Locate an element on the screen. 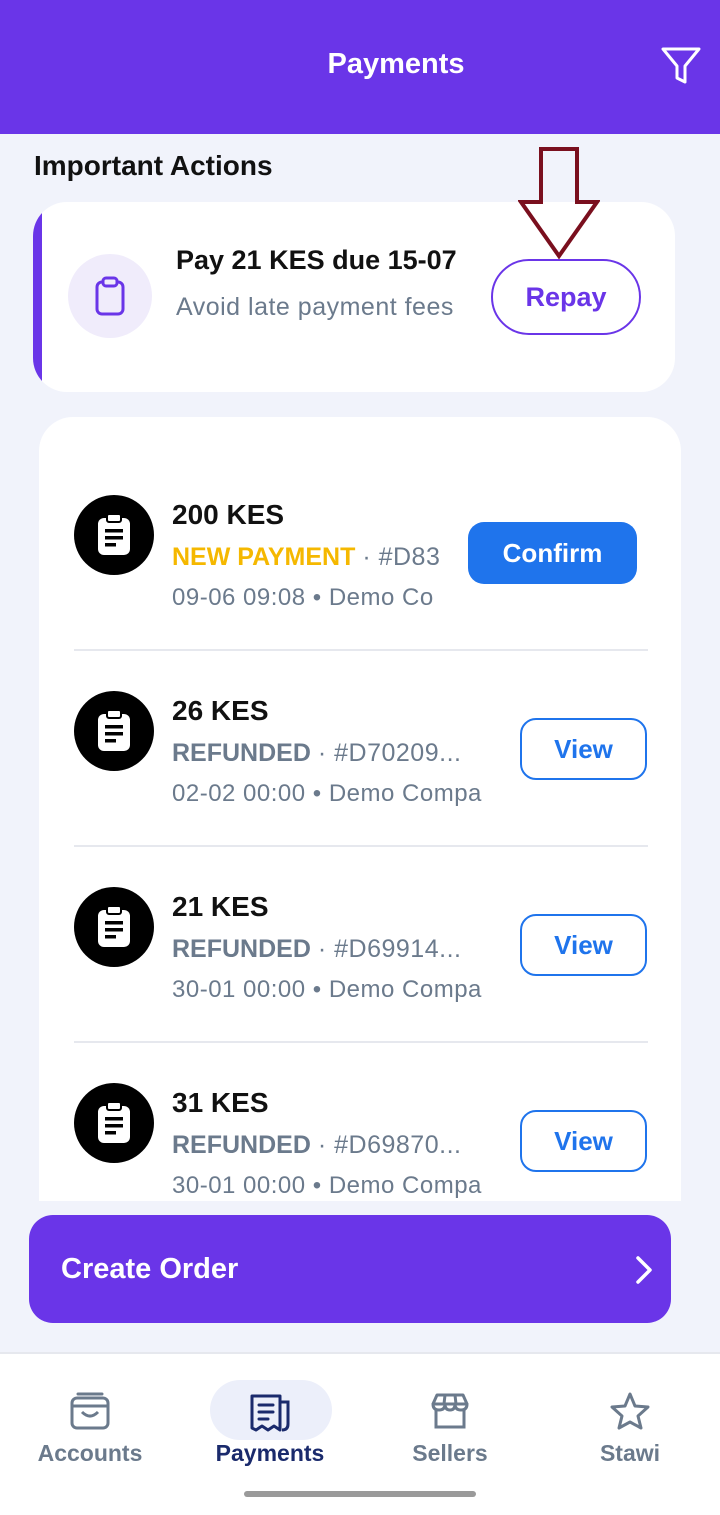 The width and height of the screenshot is (720, 1515). clipboard-icon is located at coordinates (110, 296).